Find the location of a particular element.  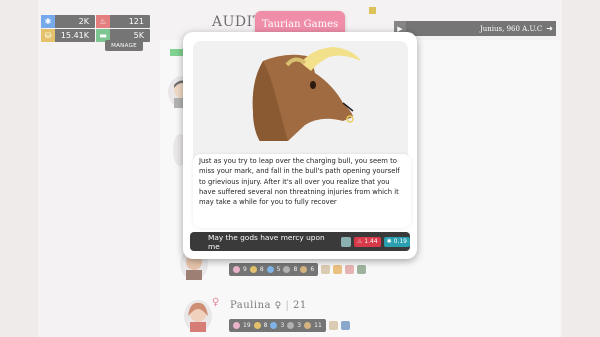

cost-badge-snowflake: ✱ 0.19 is located at coordinates (396, 241).